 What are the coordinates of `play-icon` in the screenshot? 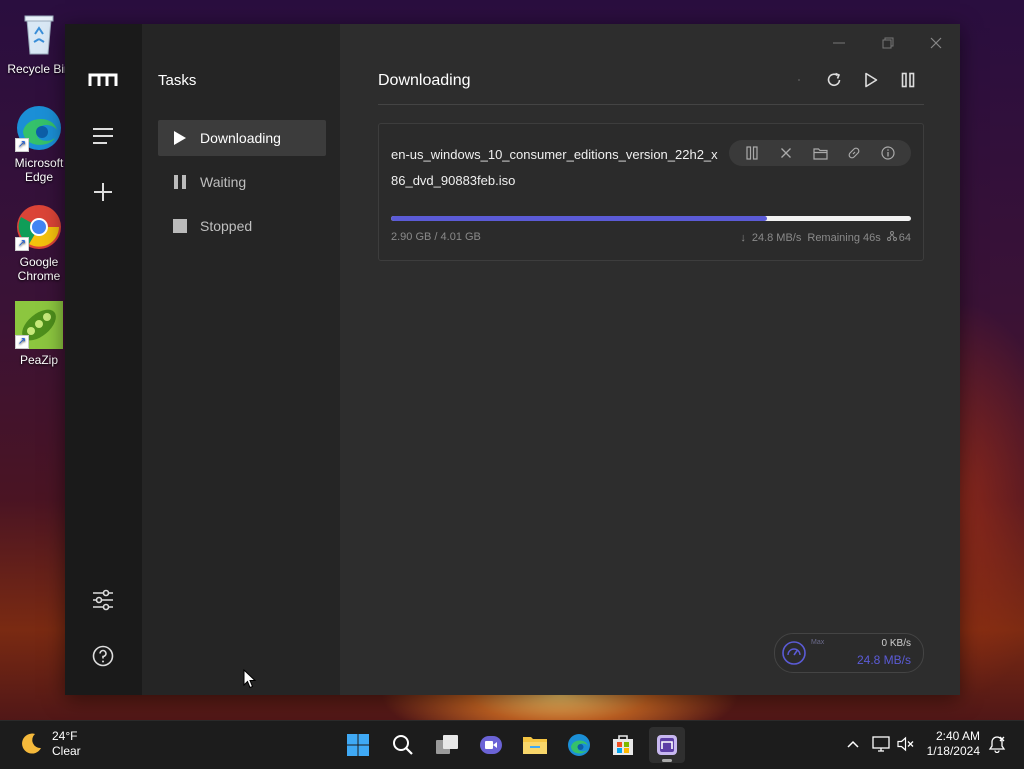 It's located at (180, 138).